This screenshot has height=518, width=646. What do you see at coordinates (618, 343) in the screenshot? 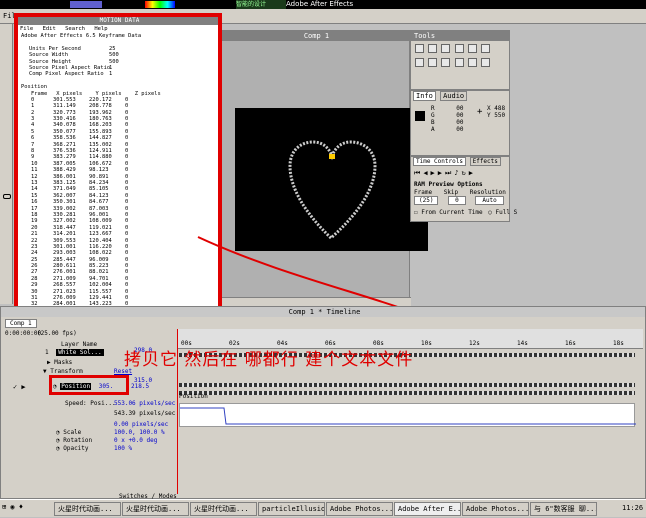
I see `ruler-tick: 18s` at bounding box center [618, 343].